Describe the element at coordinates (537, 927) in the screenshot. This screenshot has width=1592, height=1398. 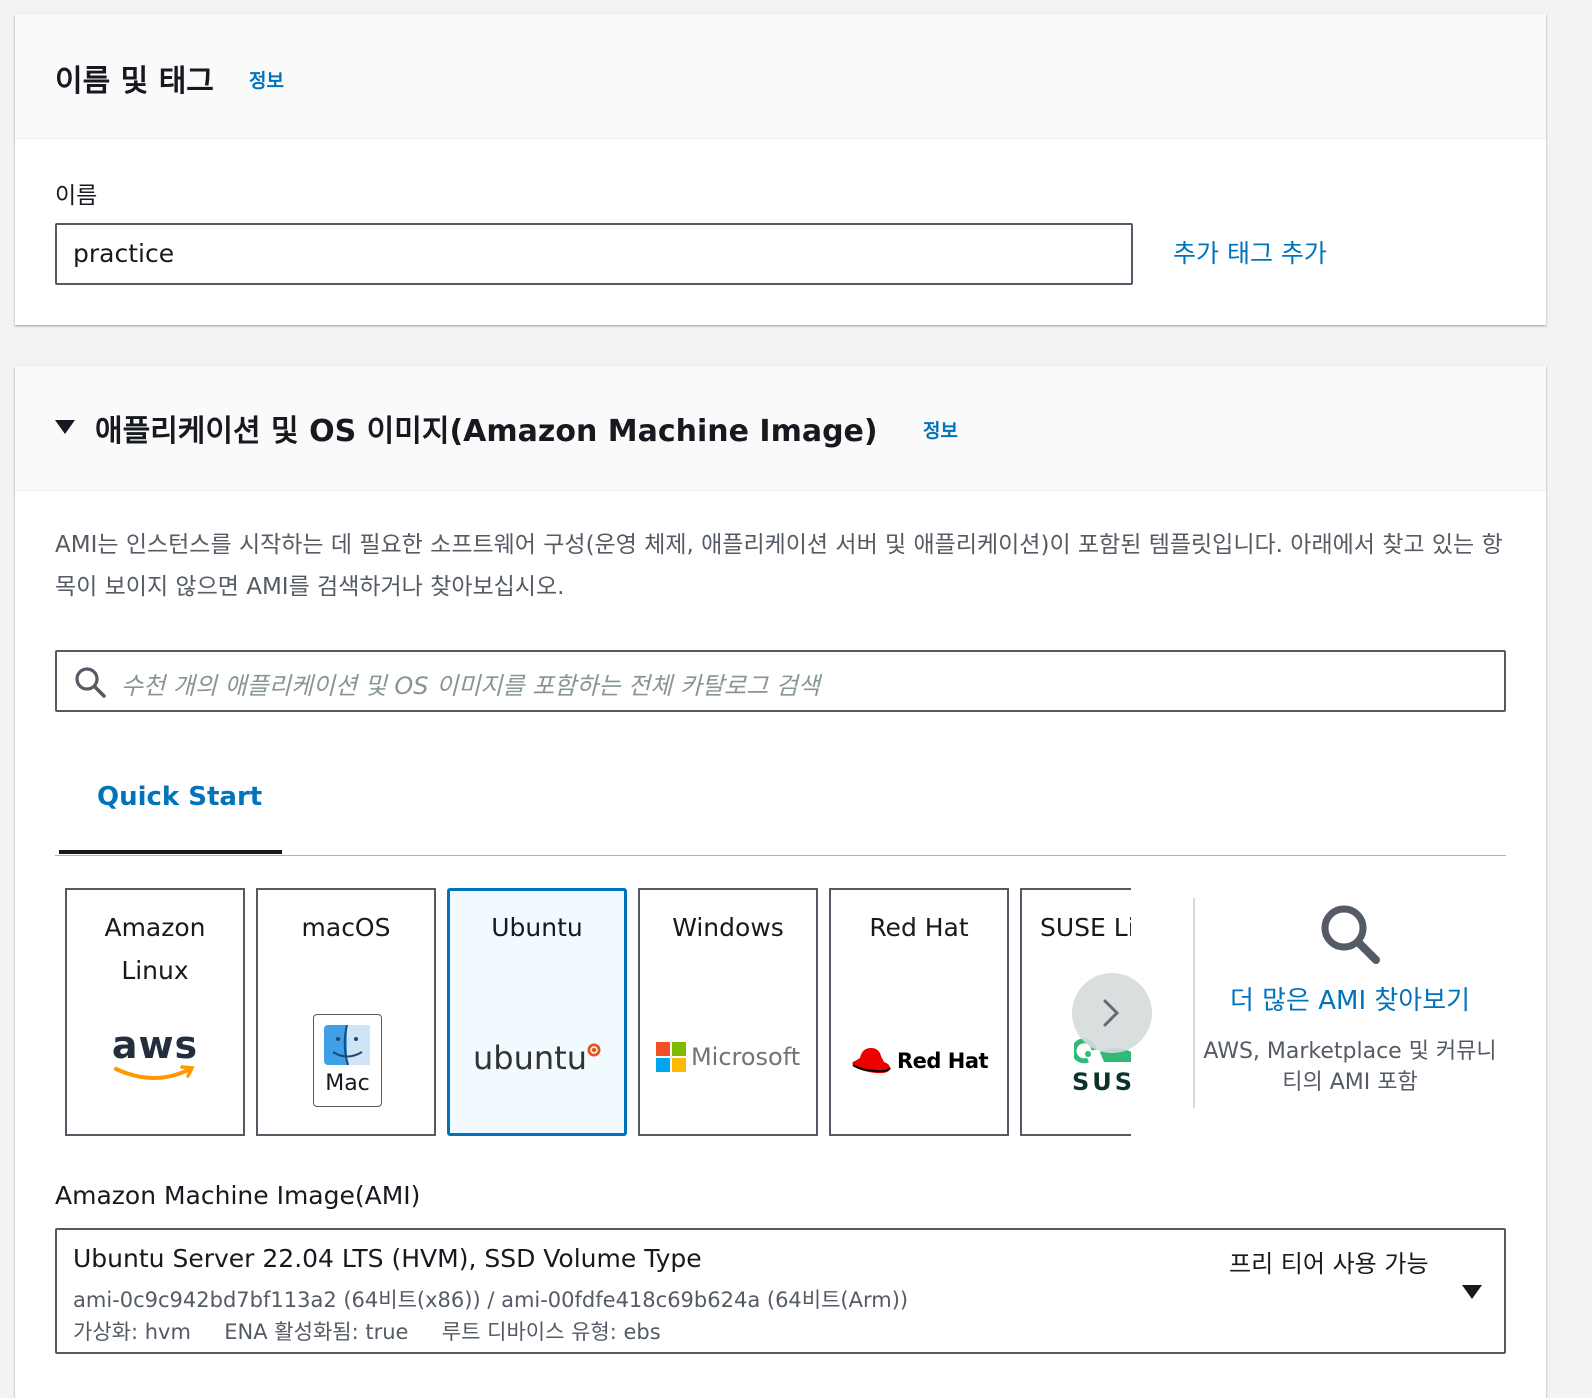
I see `os-tile-label: Ubuntu` at that location.